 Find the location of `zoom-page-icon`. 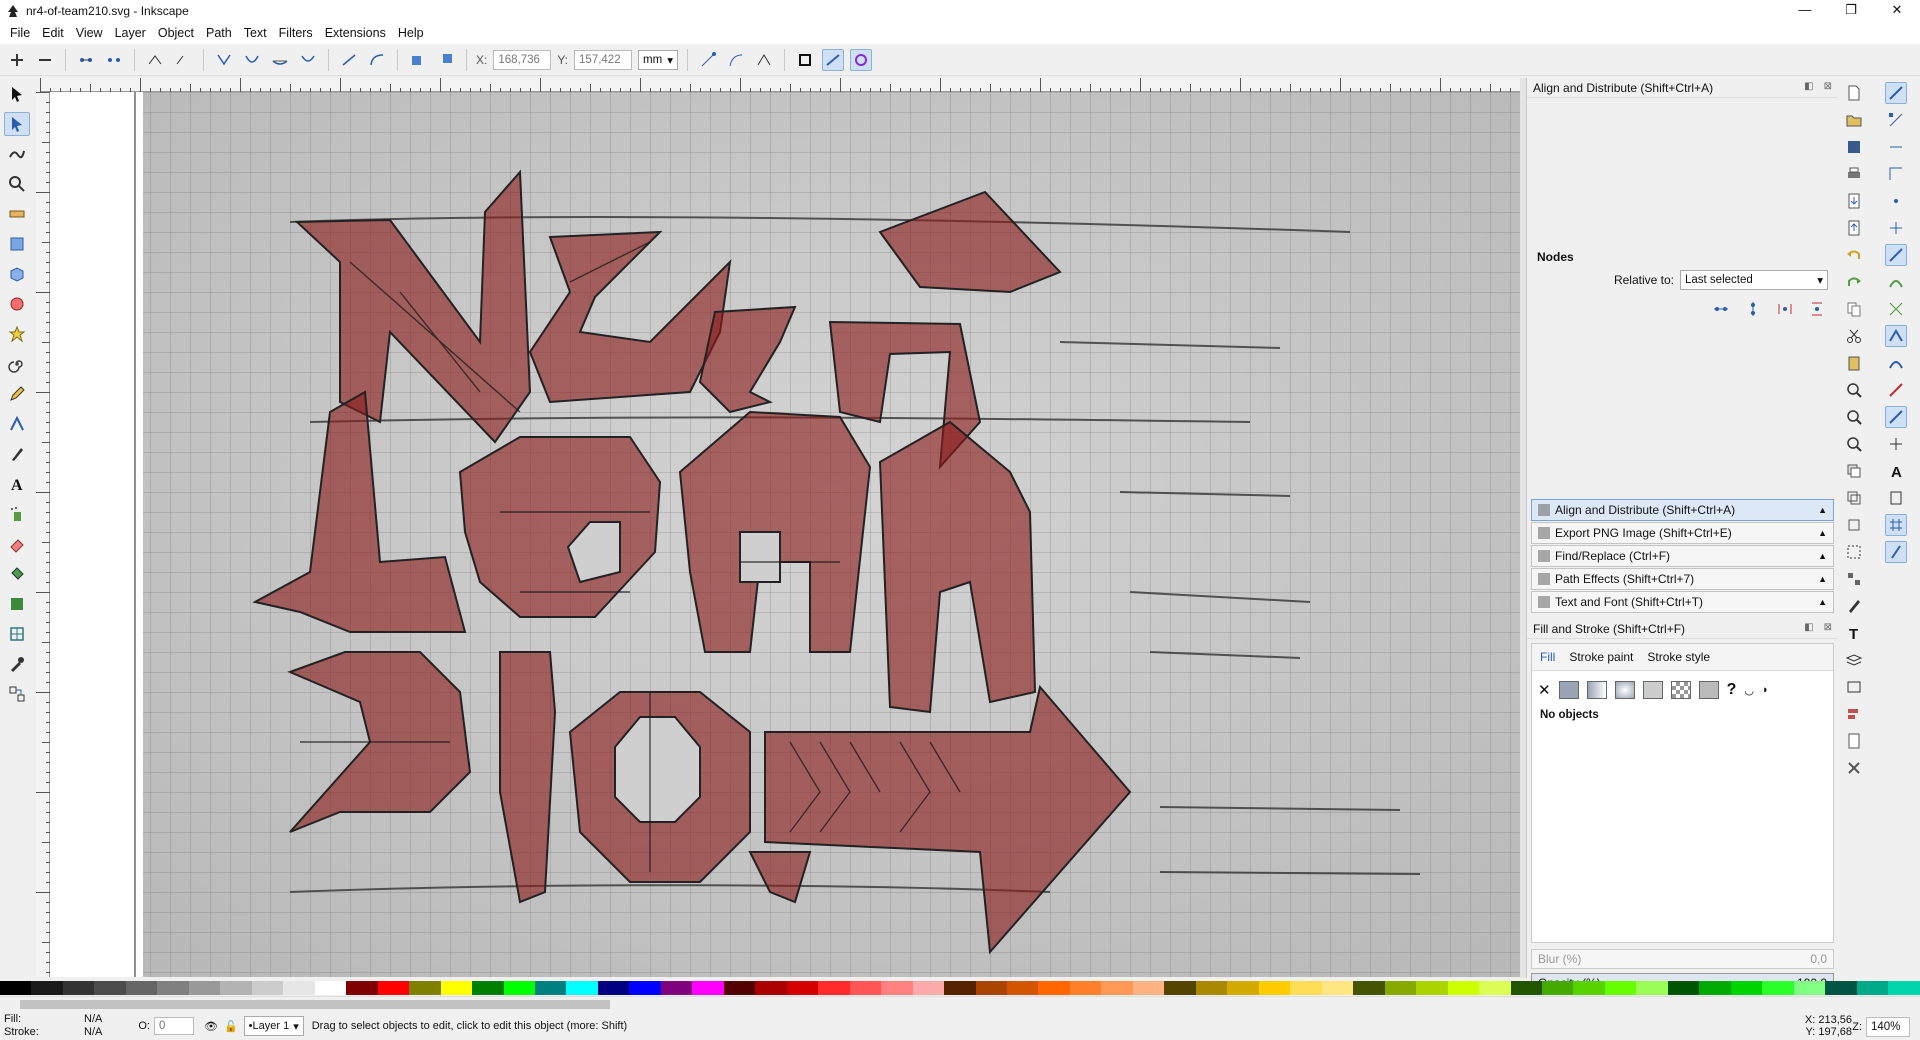

zoom-page-icon is located at coordinates (1854, 444).